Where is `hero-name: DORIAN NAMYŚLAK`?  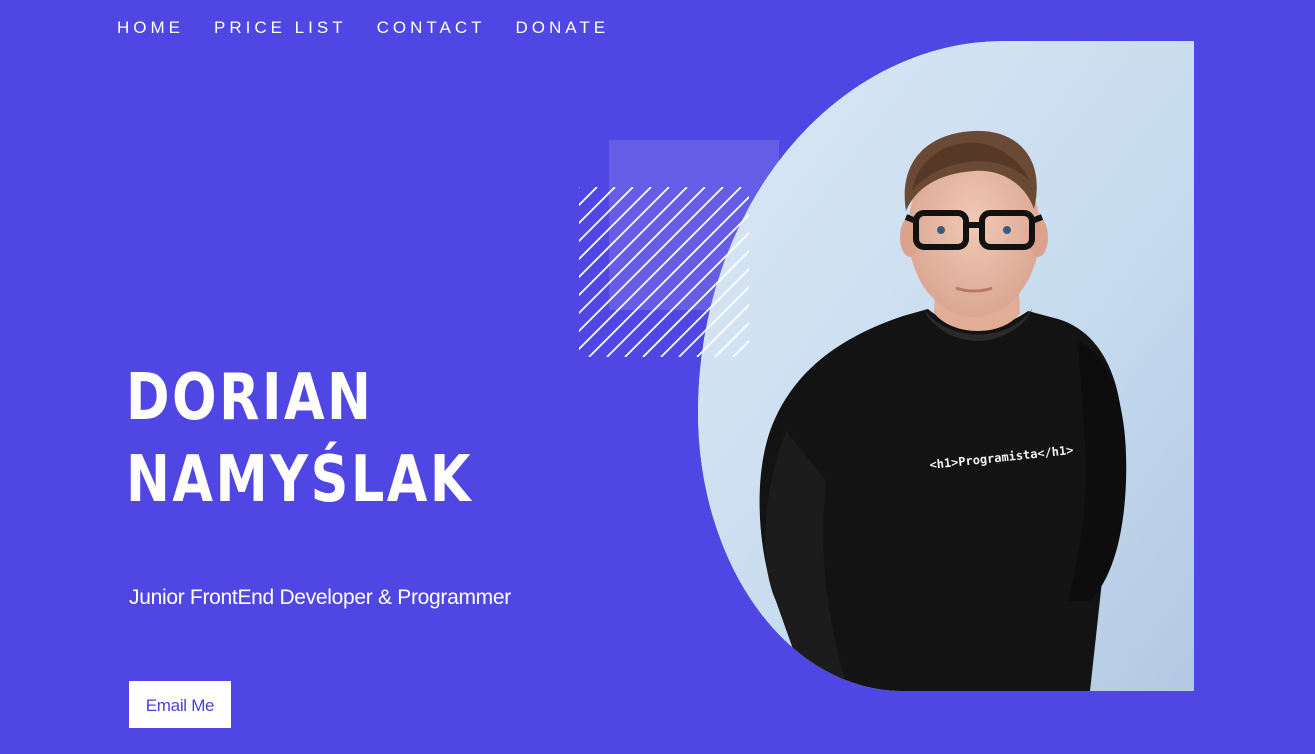 hero-name: DORIAN NAMYŚLAK is located at coordinates (299, 439).